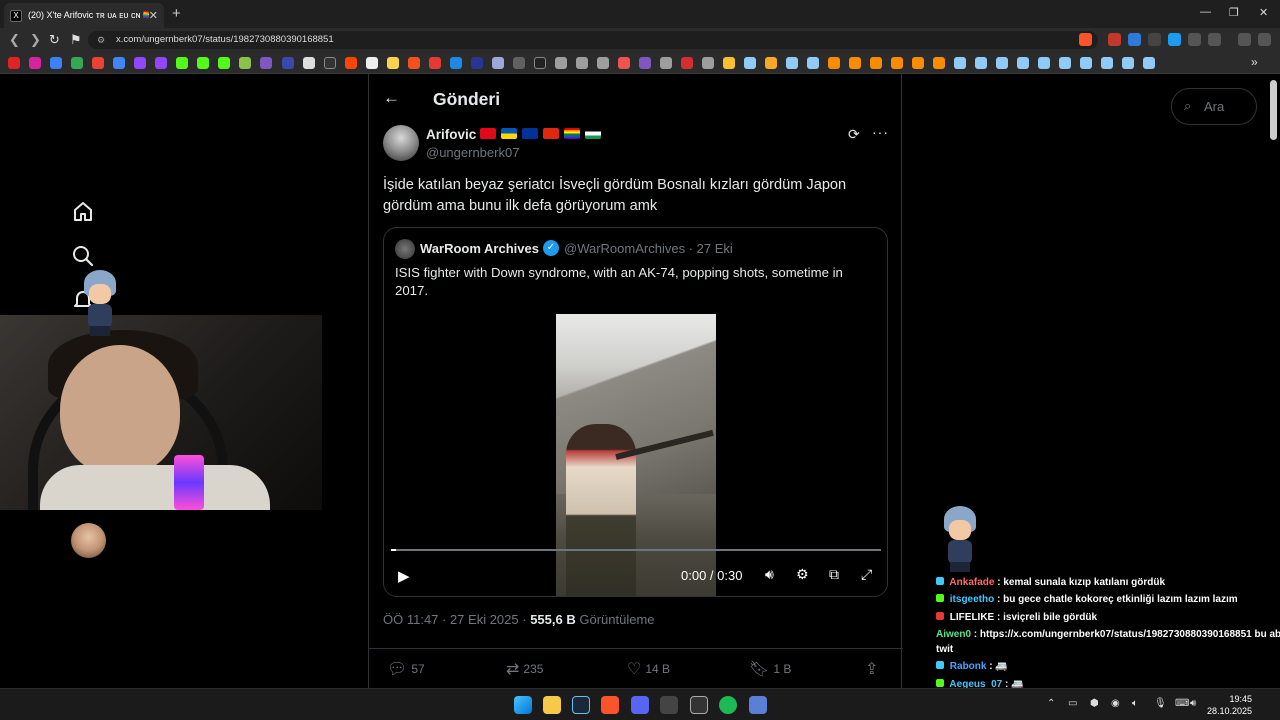  I want to click on bookmark-button: 🔖︎ 1 B, so click(770, 669).